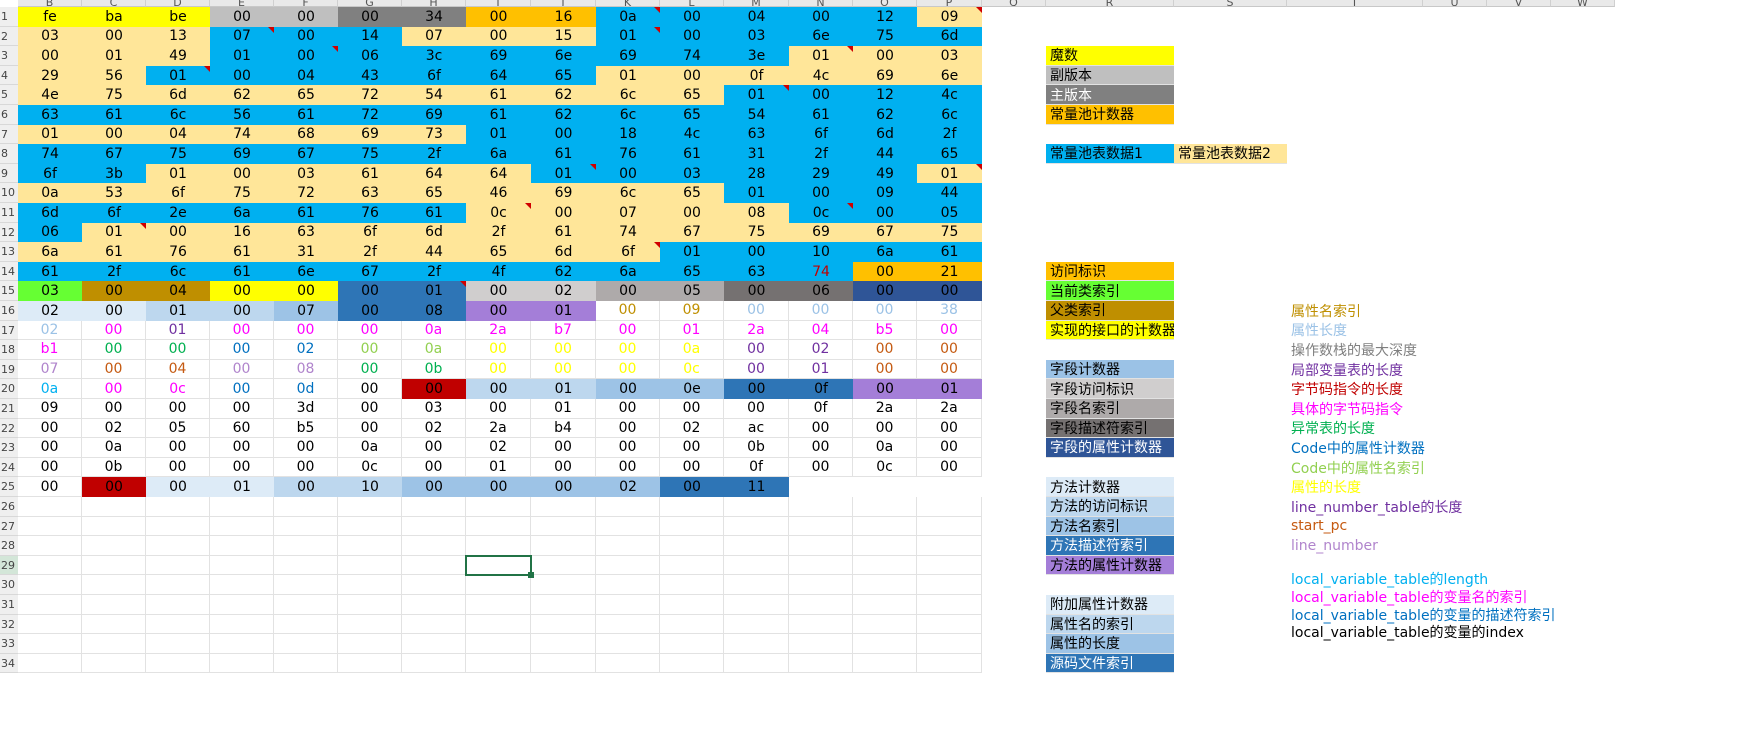 Image resolution: width=1755 pixels, height=740 pixels. I want to click on hex-cell: b1, so click(50, 350).